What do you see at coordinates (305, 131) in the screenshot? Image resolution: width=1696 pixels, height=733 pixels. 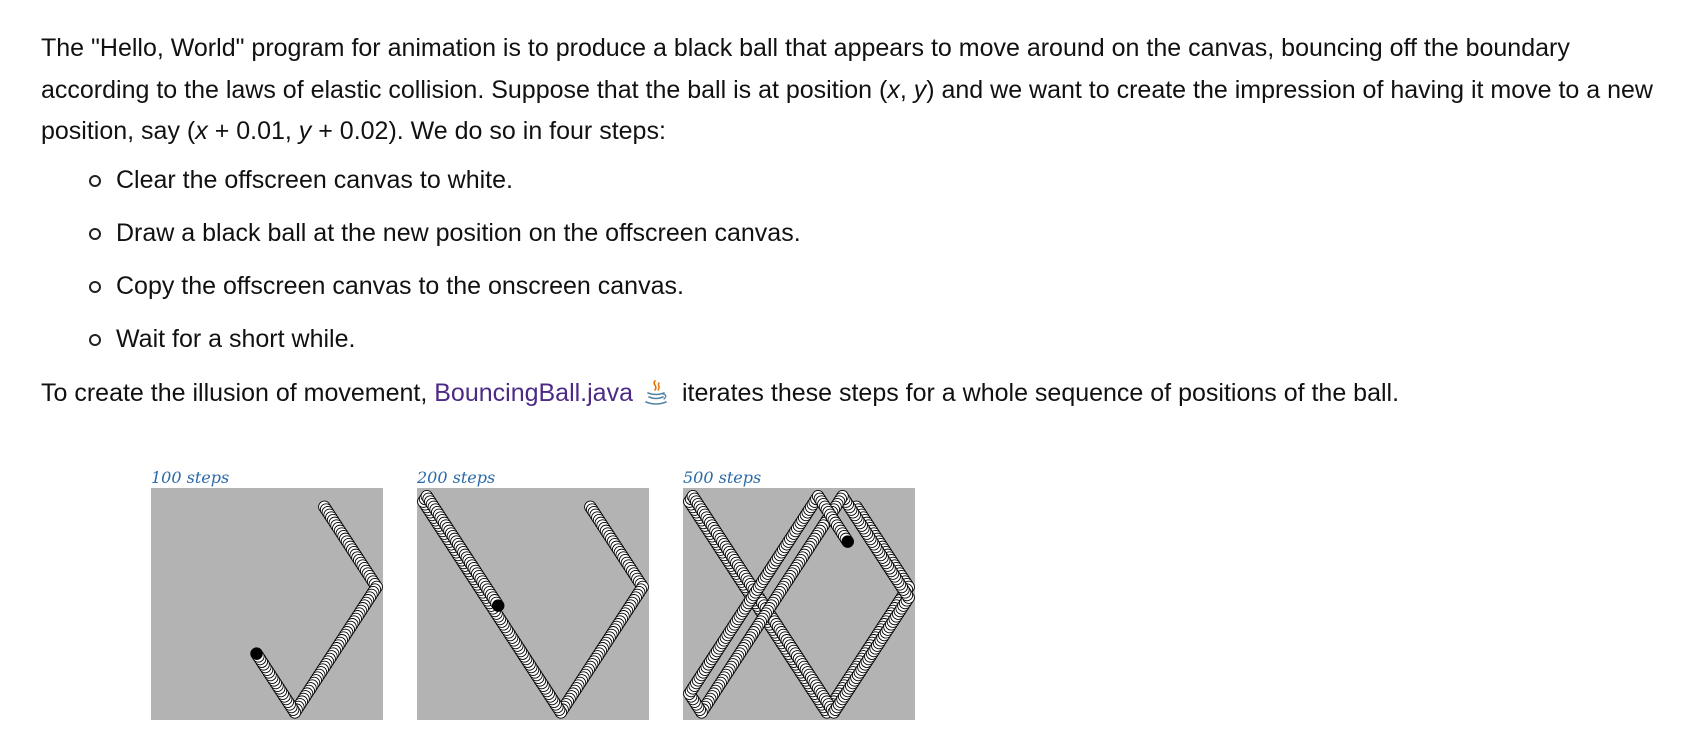 I see `var-y-2: y` at bounding box center [305, 131].